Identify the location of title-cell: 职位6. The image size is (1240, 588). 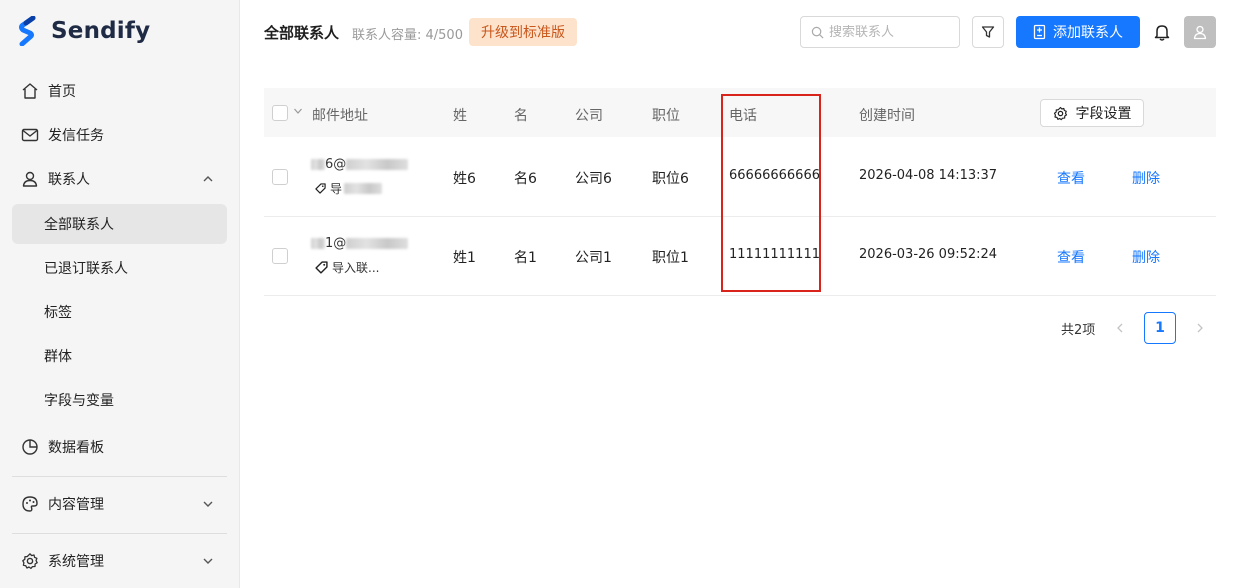
(670, 179).